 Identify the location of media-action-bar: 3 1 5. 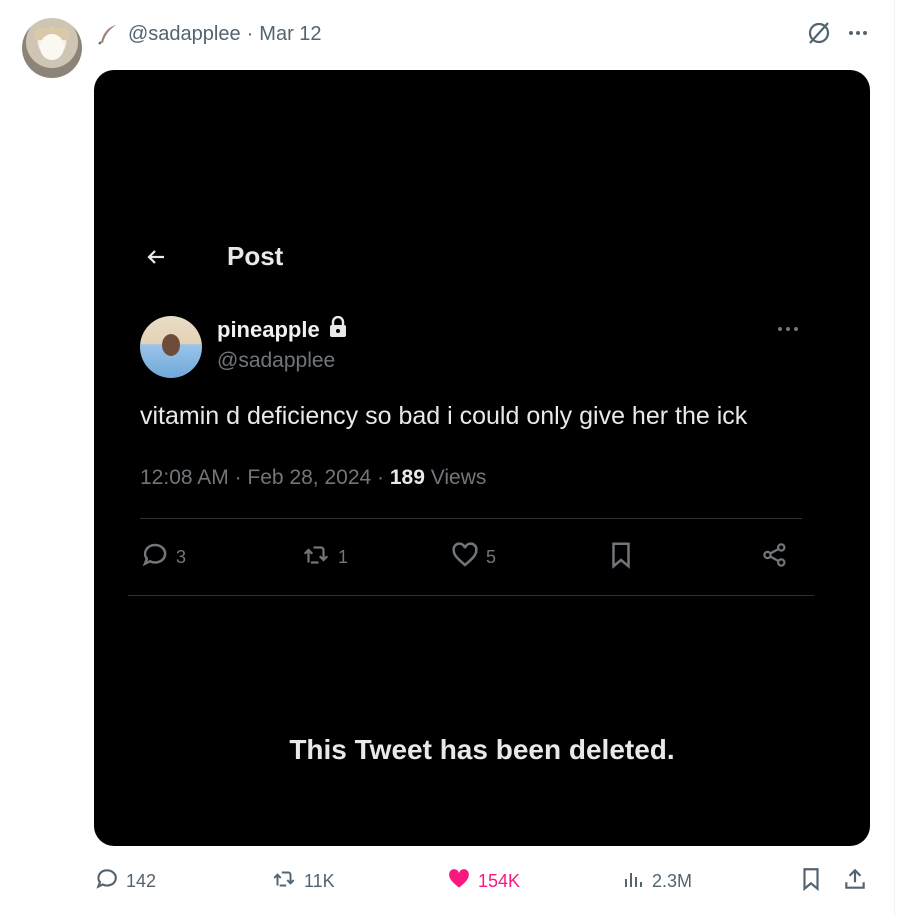
(470, 558).